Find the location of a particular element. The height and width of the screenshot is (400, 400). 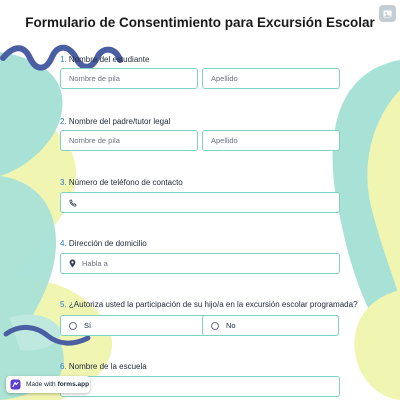

badge-prefix: Made with is located at coordinates (41, 384).